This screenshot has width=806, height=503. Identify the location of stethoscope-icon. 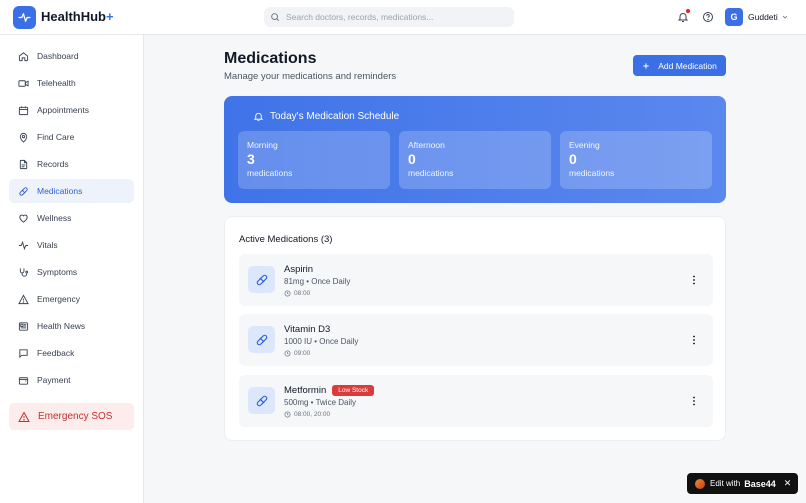
(24, 272).